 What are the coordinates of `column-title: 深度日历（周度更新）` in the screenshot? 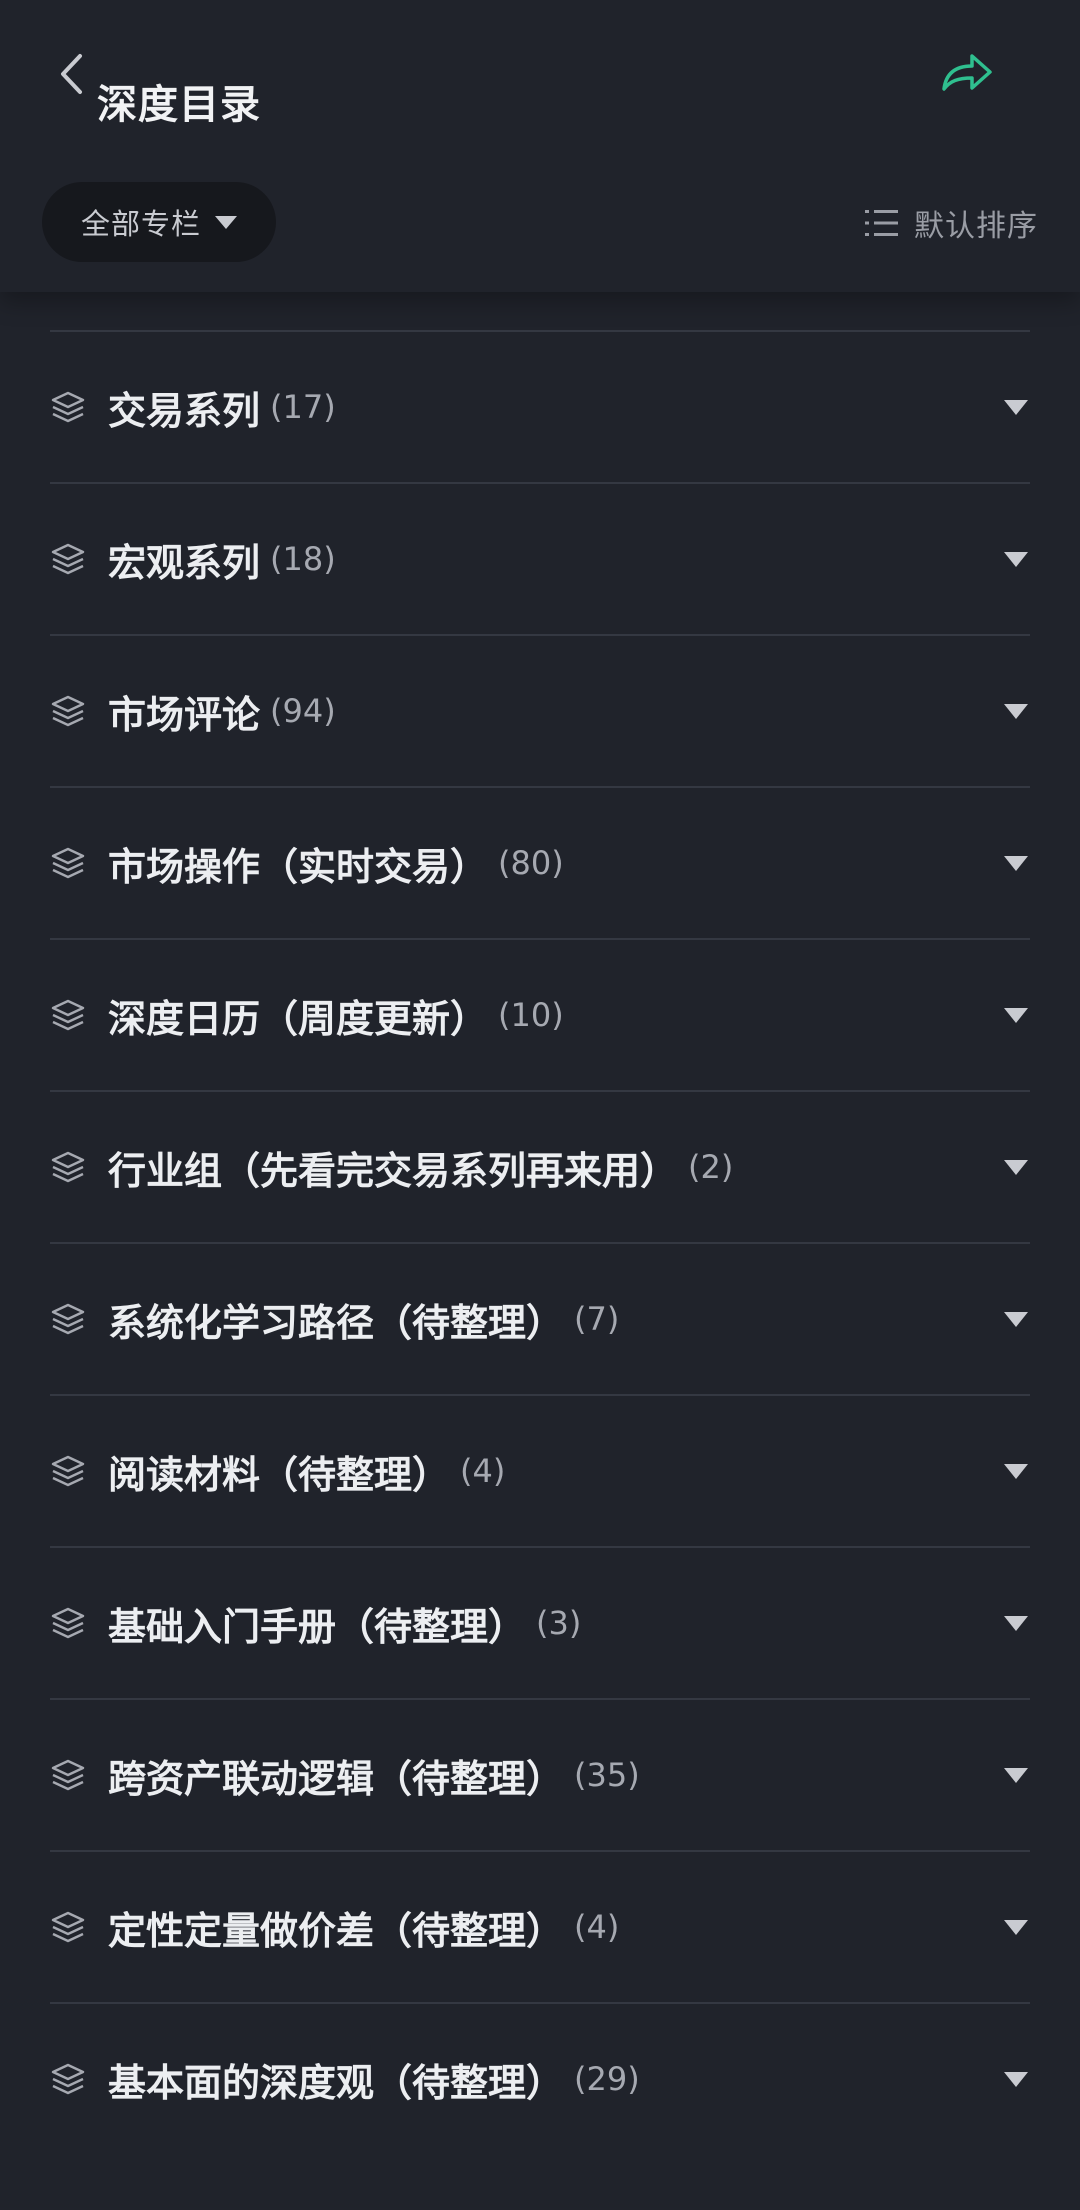 It's located at (298, 1018).